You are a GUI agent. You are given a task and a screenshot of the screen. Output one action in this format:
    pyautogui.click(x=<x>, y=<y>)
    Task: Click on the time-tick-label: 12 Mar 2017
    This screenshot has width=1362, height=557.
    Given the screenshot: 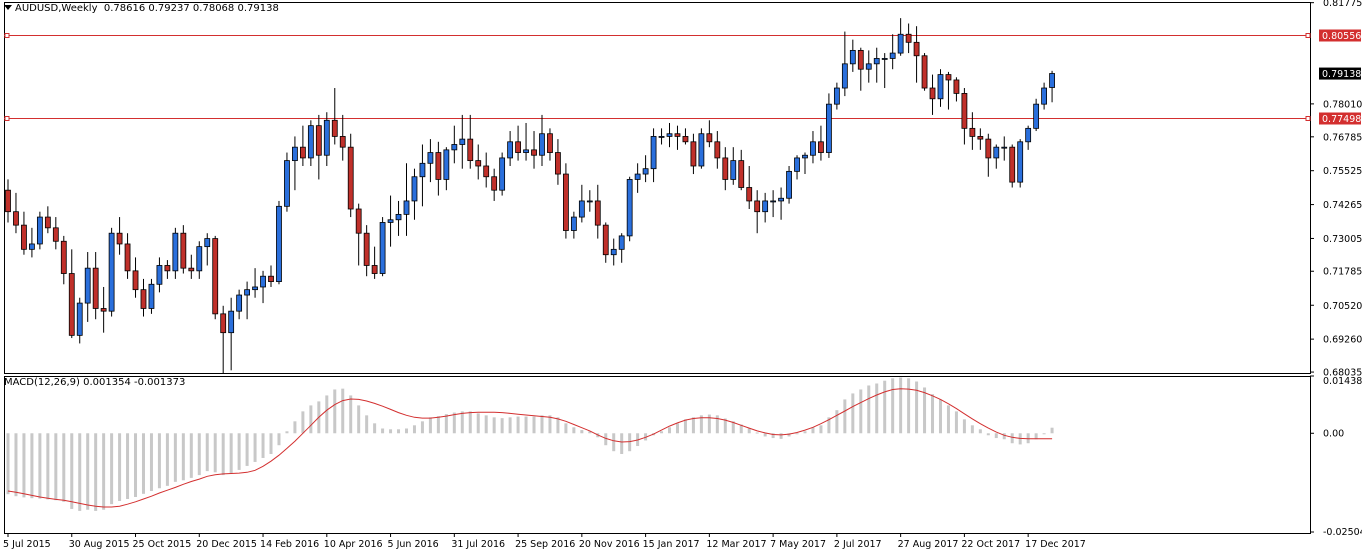 What is the action you would take?
    pyautogui.click(x=736, y=544)
    